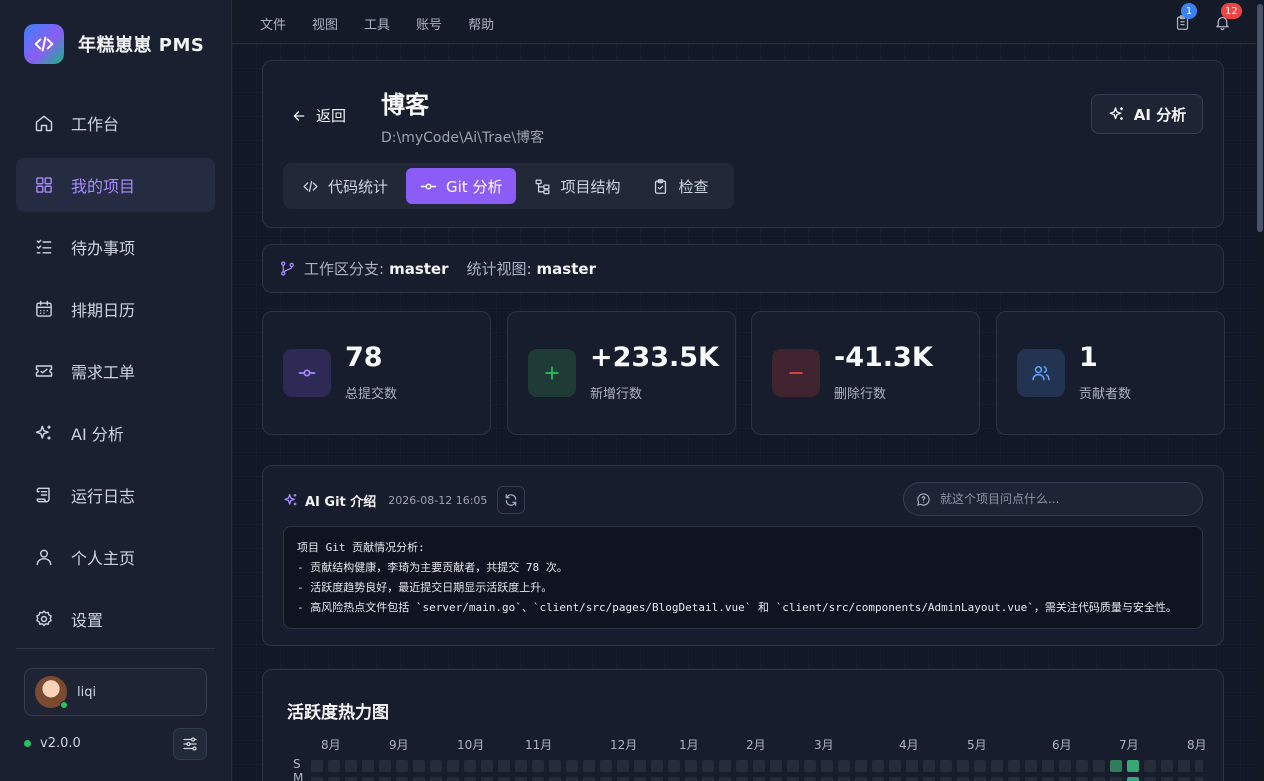 This screenshot has width=1264, height=781. What do you see at coordinates (325, 23) in the screenshot?
I see `menu-view: 视图` at bounding box center [325, 23].